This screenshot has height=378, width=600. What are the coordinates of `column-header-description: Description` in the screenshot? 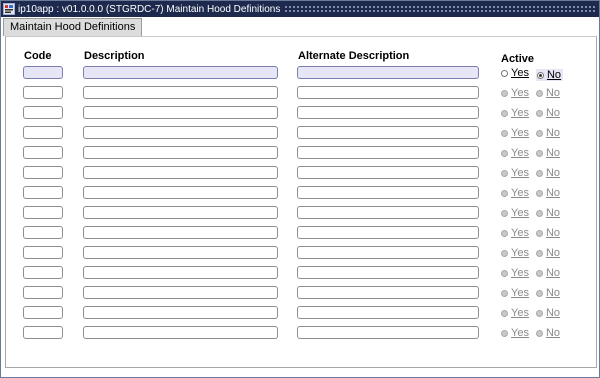 It's located at (114, 56).